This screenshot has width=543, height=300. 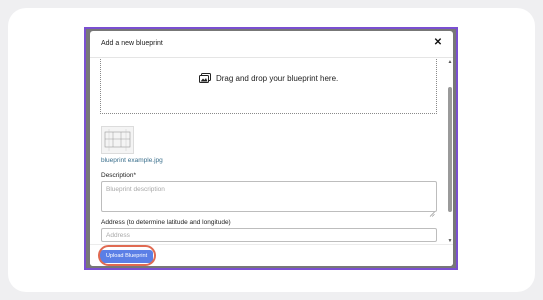 I want to click on address-field, so click(x=269, y=235).